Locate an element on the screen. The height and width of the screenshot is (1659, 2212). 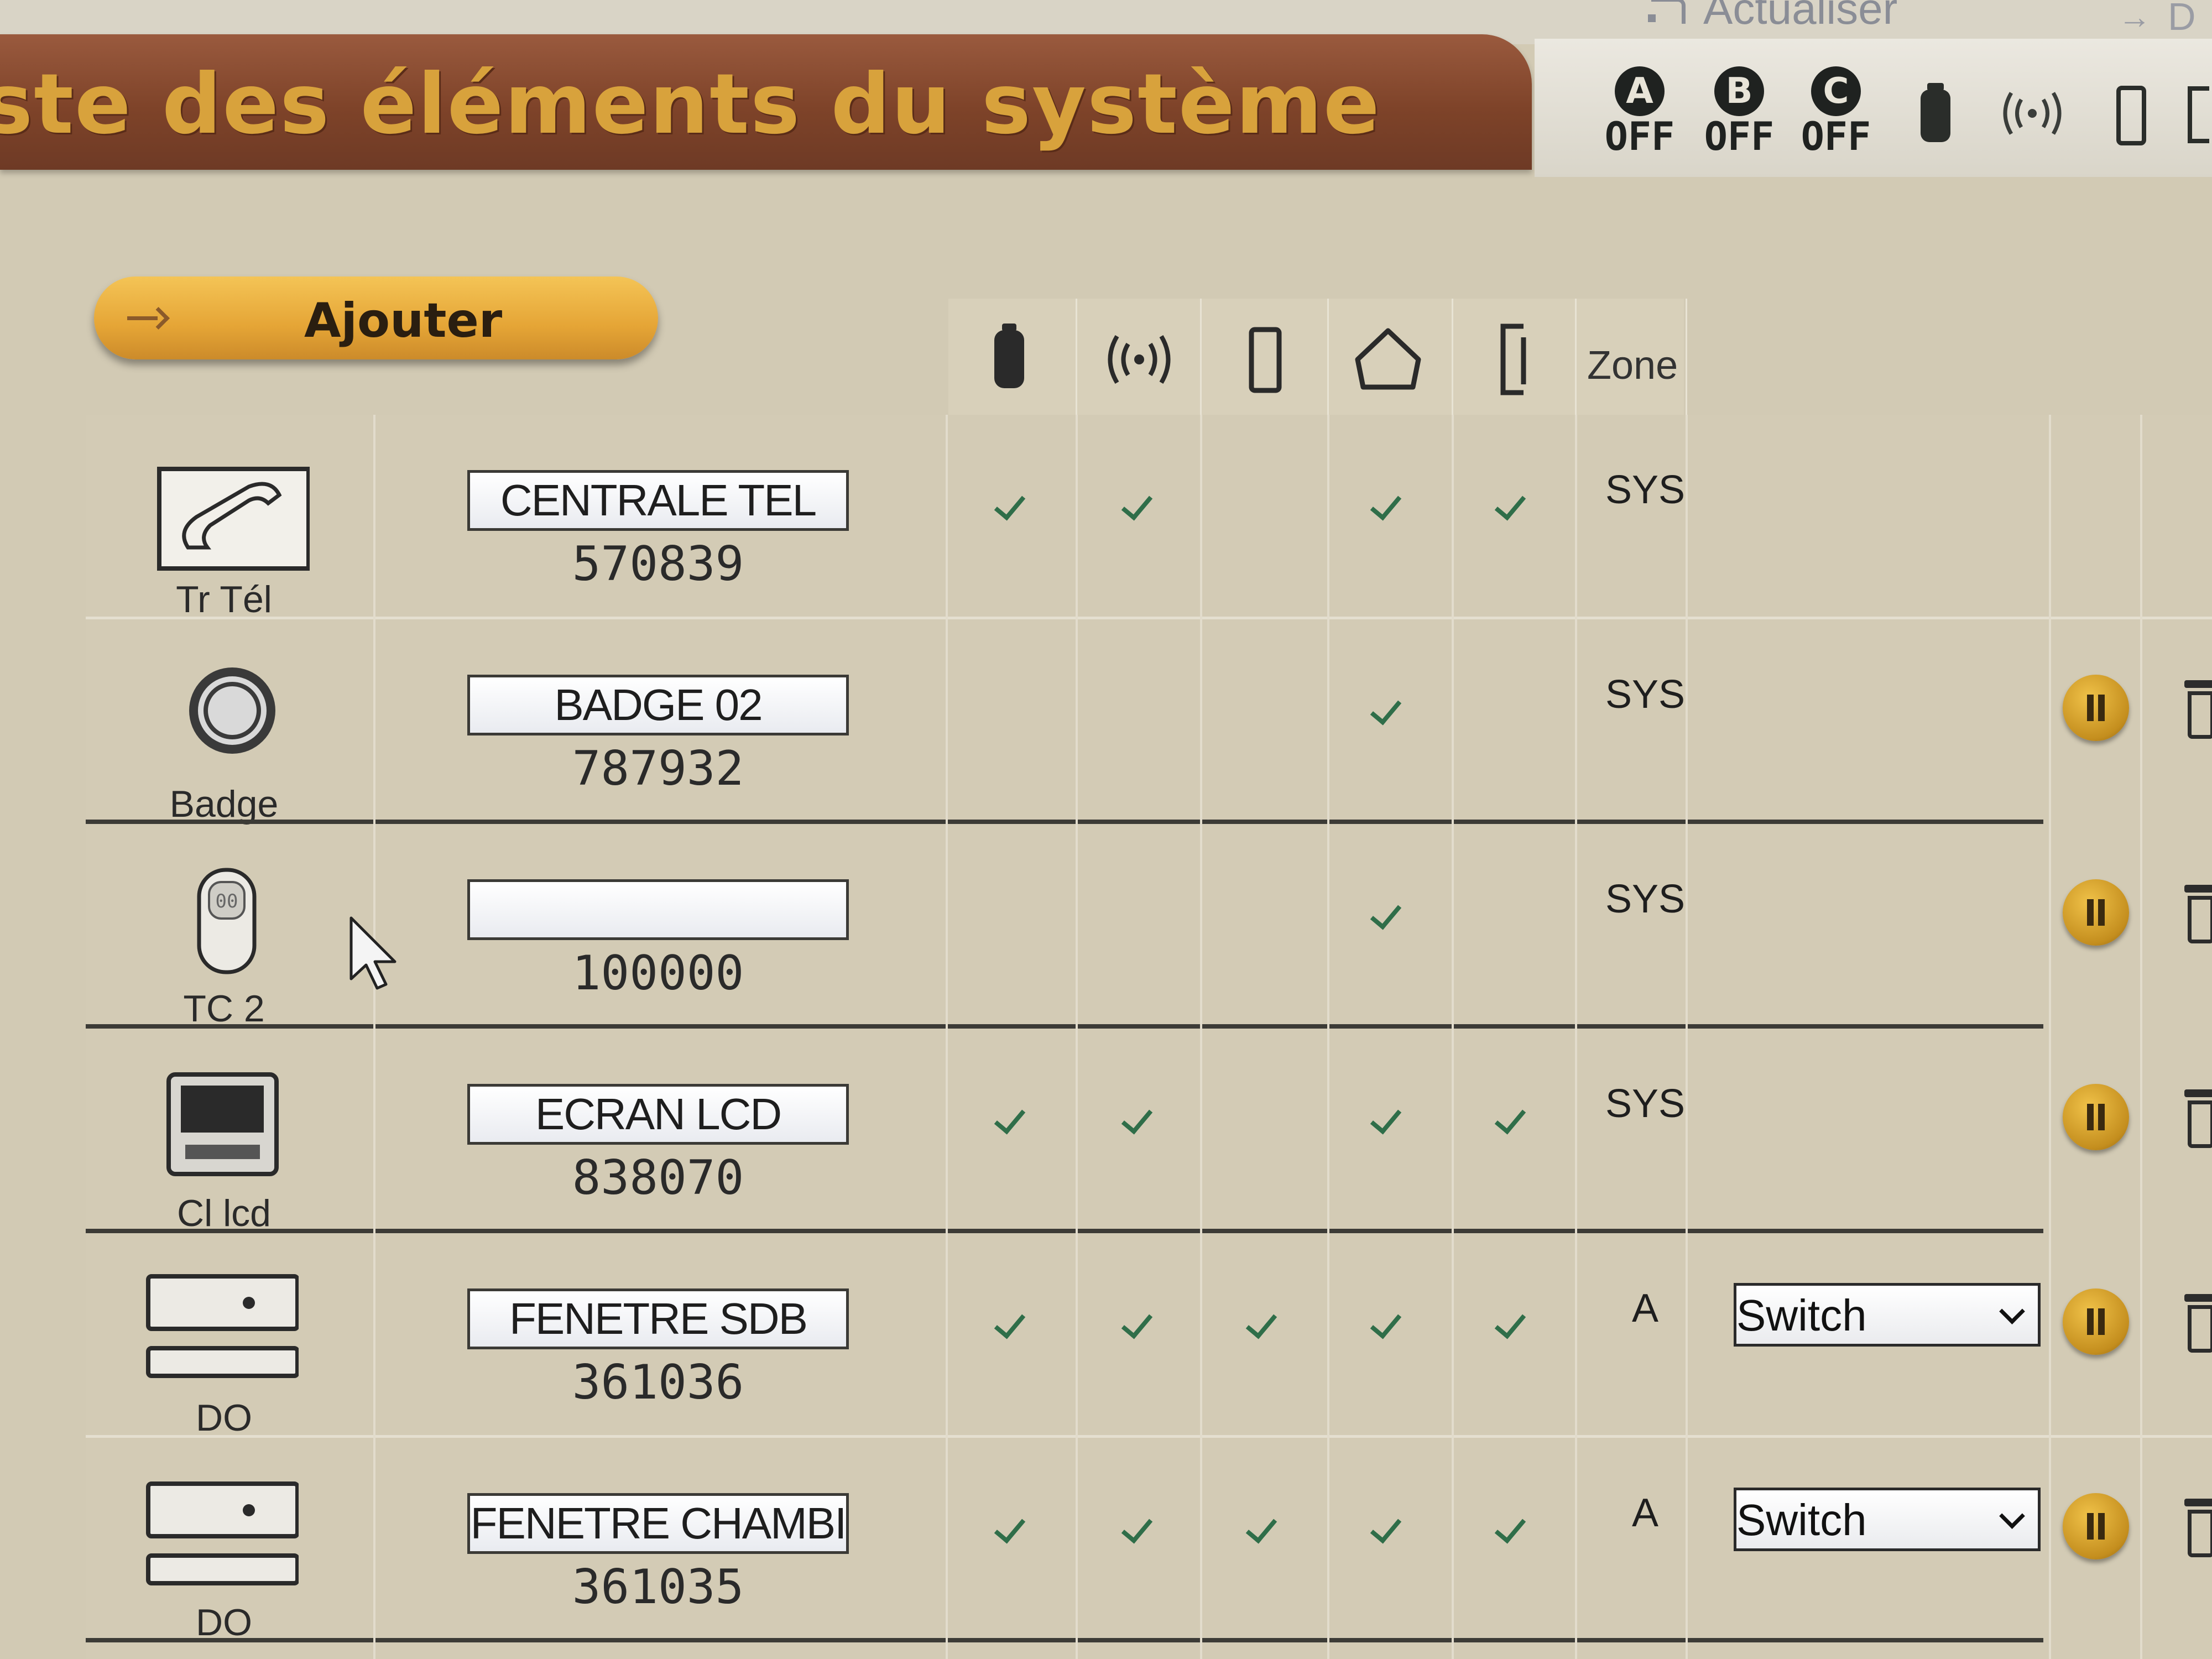
device-id: 361035 is located at coordinates (658, 1587).